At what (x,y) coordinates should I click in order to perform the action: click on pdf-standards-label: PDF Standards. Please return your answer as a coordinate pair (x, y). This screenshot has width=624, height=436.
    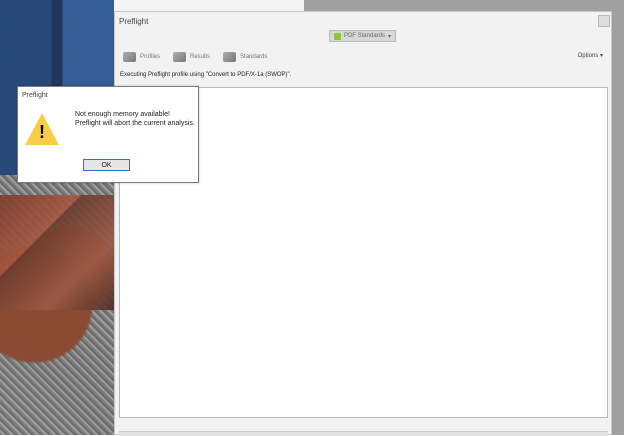
    Looking at the image, I should click on (364, 36).